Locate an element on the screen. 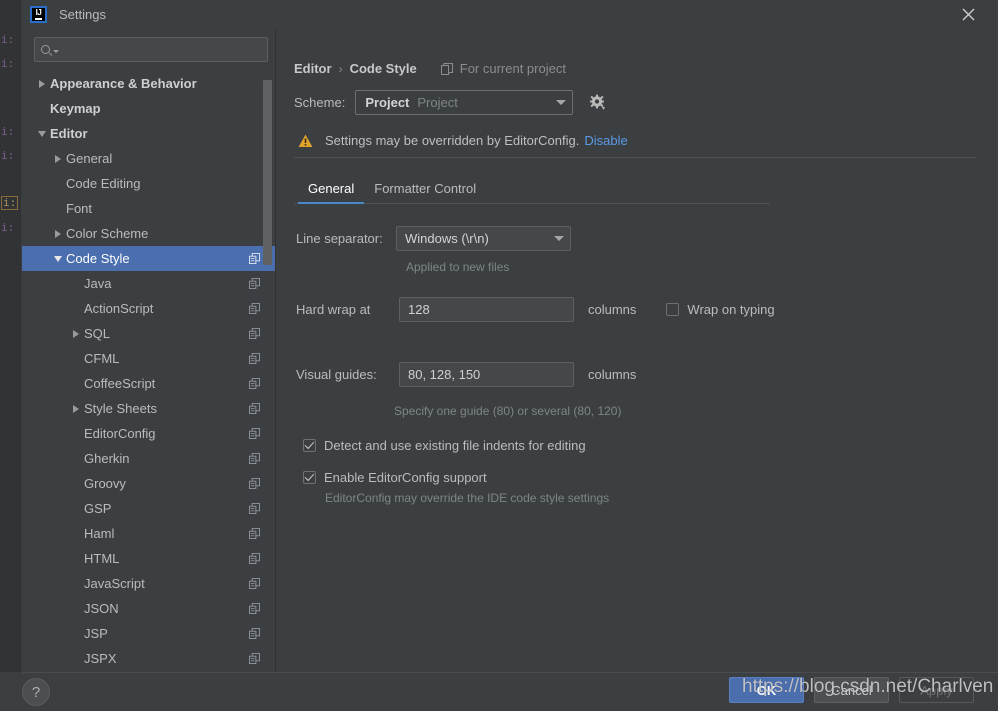 The width and height of the screenshot is (998, 711). cancel-button: Cancel is located at coordinates (851, 690).